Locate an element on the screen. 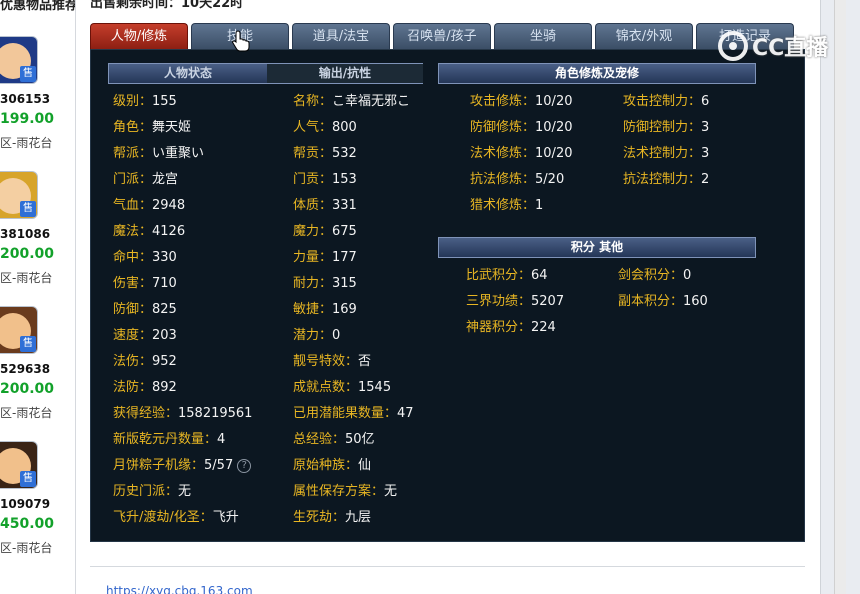 The image size is (860, 594). status-row-label: 速度： is located at coordinates (133, 335).